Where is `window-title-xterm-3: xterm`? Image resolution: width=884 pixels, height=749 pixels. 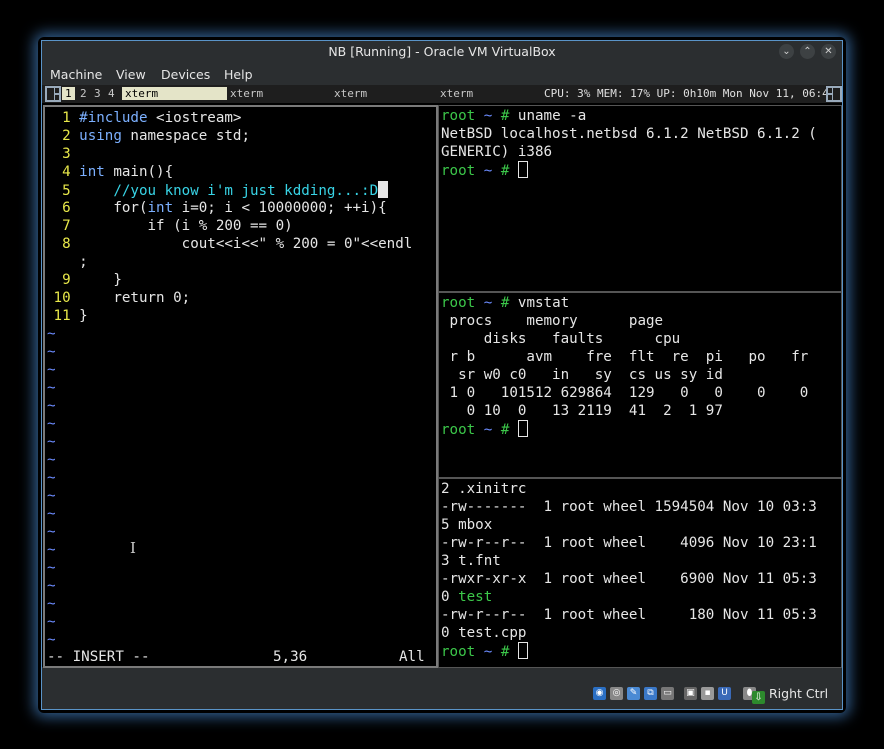 window-title-xterm-3: xterm is located at coordinates (350, 93).